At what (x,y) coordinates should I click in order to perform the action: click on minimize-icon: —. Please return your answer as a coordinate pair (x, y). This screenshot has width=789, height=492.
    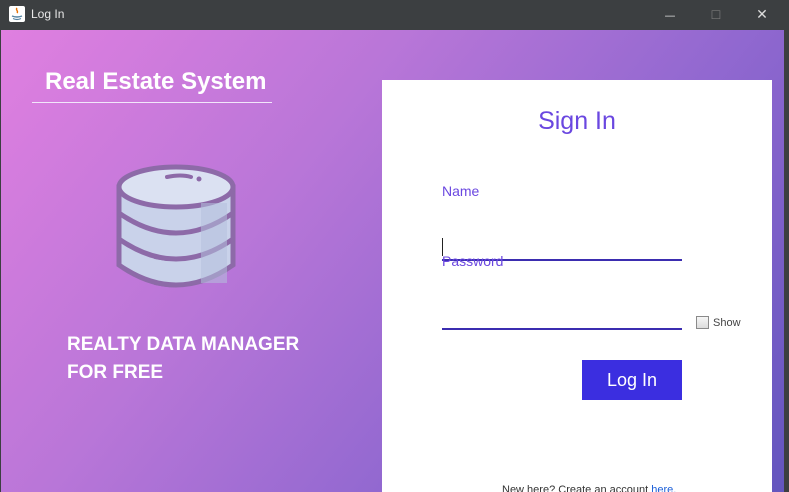
    Looking at the image, I should click on (670, 15).